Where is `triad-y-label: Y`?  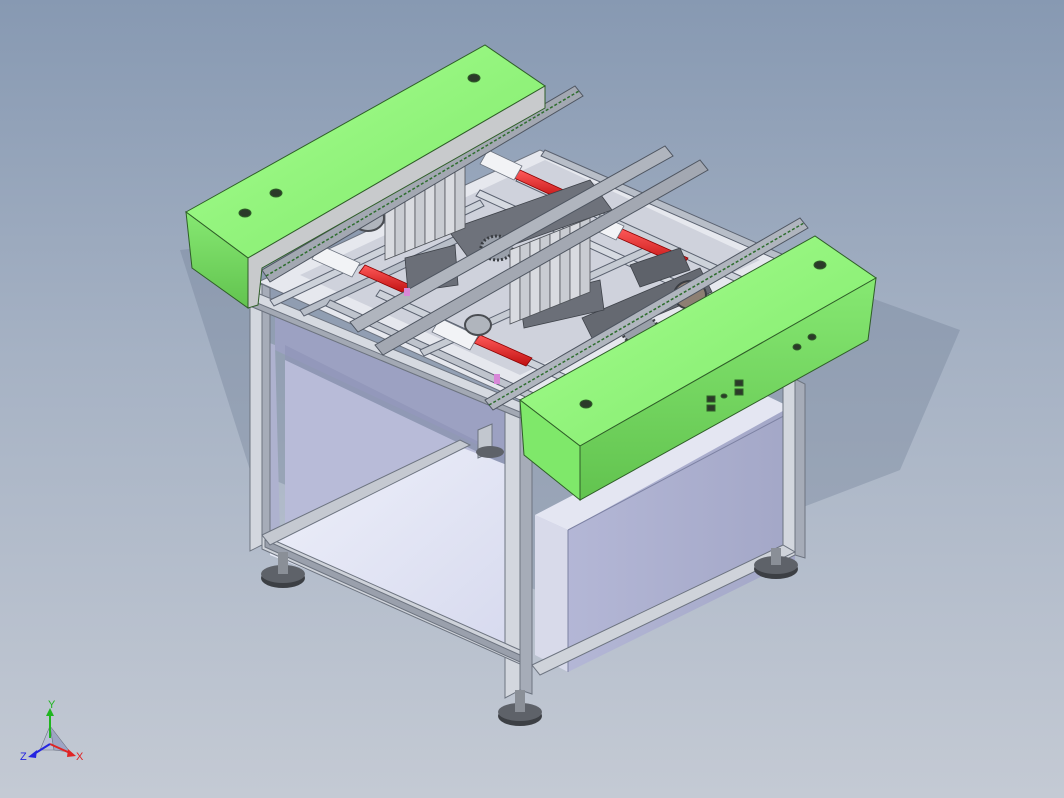
triad-y-label: Y is located at coordinates (52, 705).